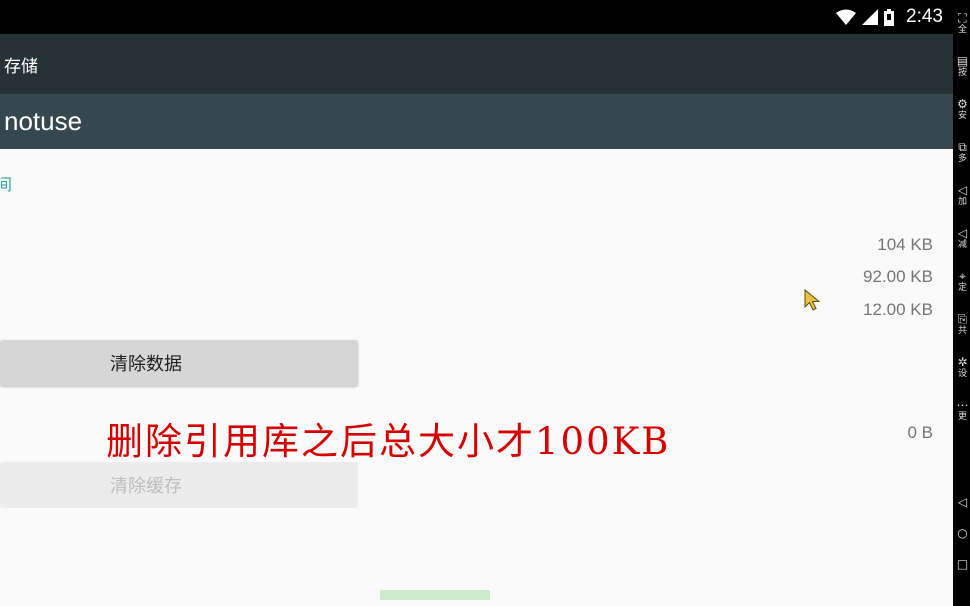 The image size is (970, 606). What do you see at coordinates (898, 276) in the screenshot?
I see `app-size-value: 92.00 KB` at bounding box center [898, 276].